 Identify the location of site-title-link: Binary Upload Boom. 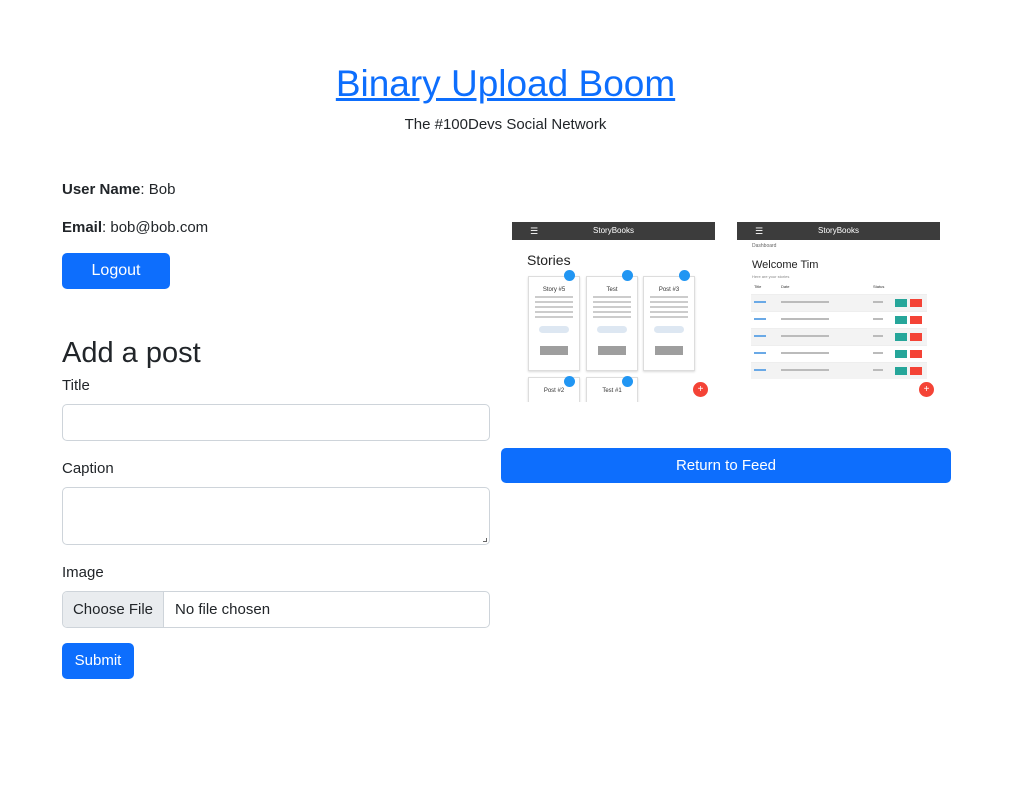
(505, 84).